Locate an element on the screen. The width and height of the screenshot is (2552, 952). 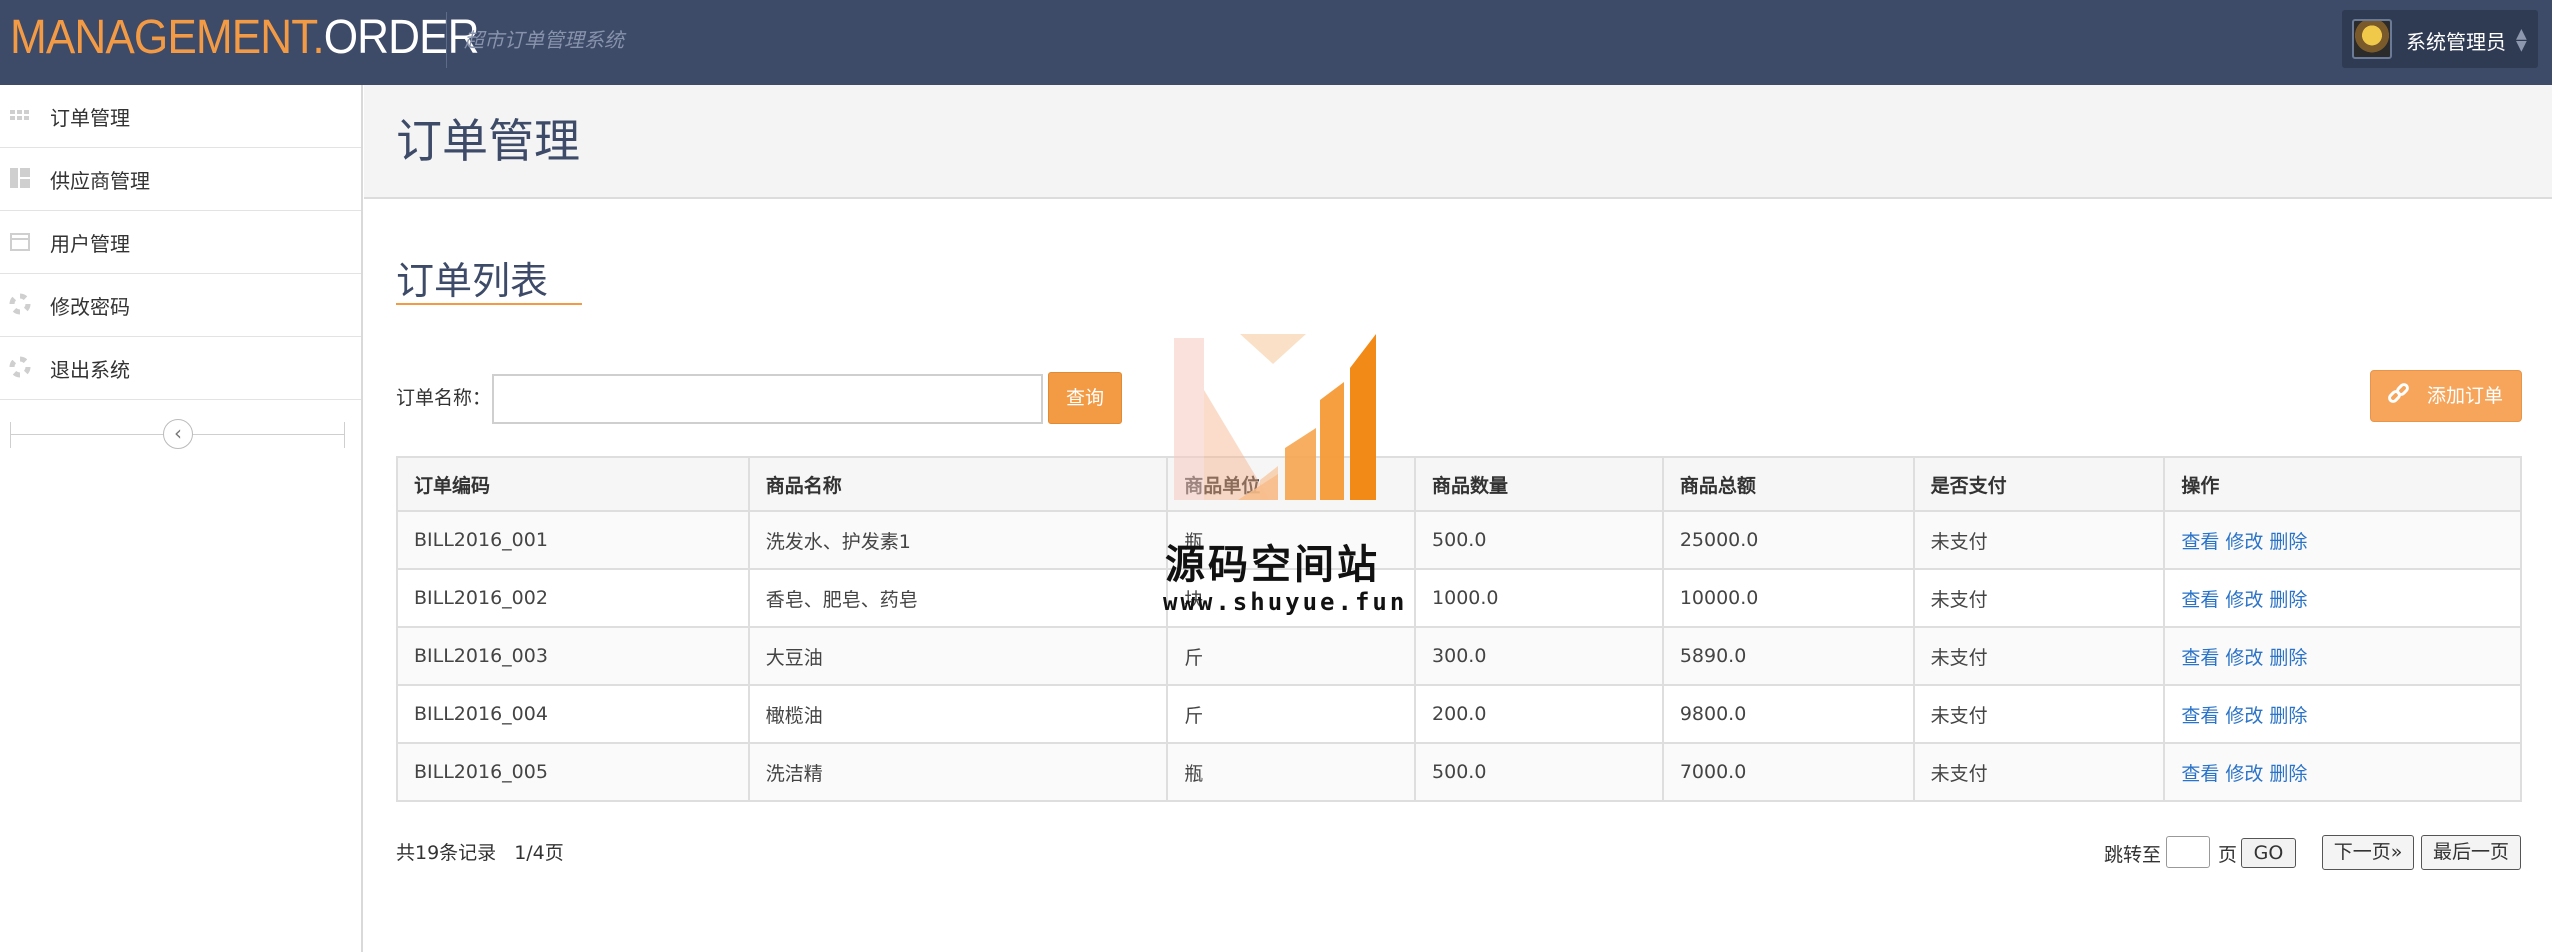
sidebar-item-label: 用户管理 is located at coordinates (90, 243).